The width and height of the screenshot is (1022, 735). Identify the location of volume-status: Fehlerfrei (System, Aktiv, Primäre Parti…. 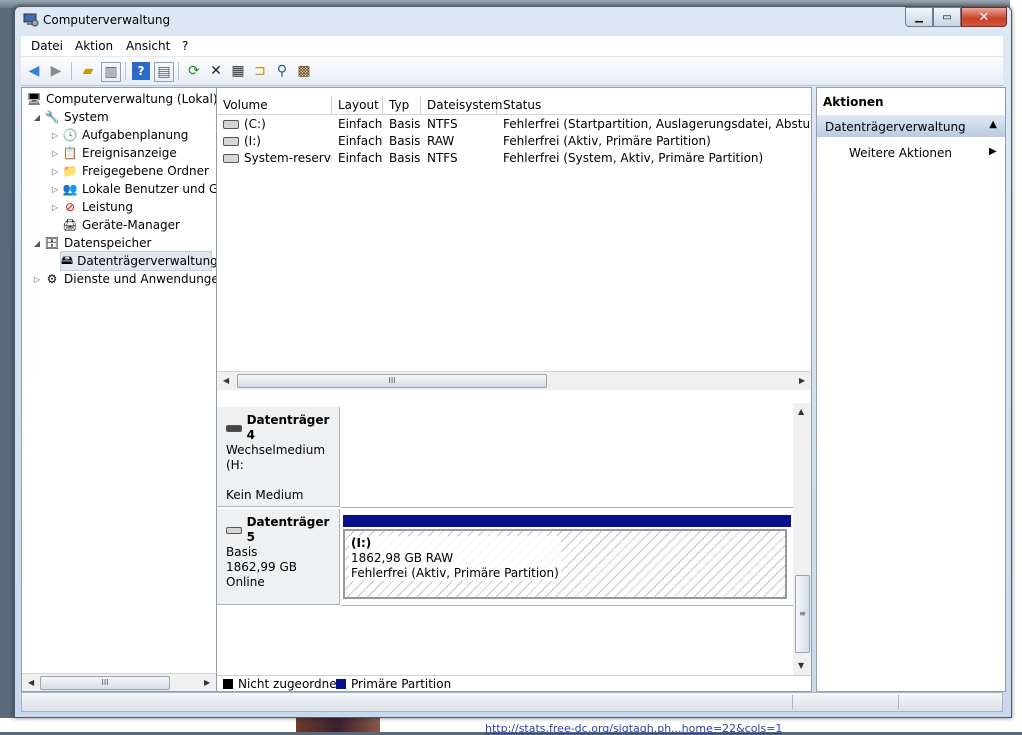
(633, 158).